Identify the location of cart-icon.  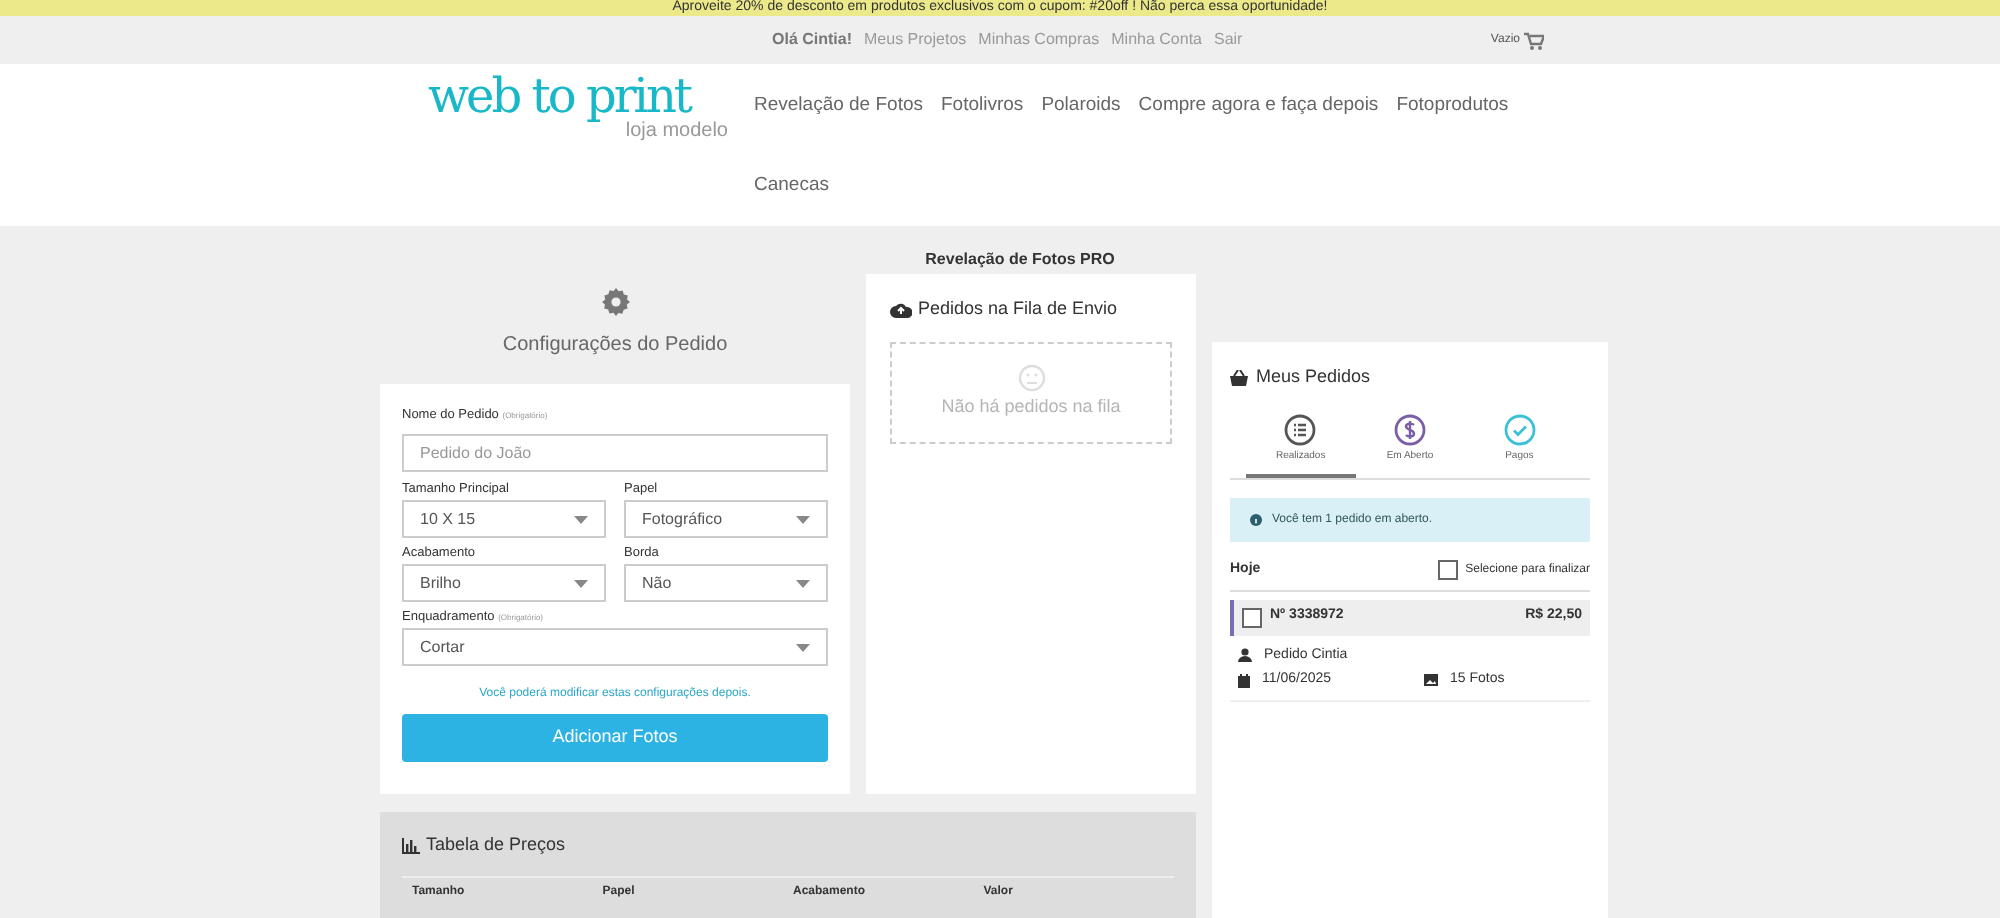
(1534, 40).